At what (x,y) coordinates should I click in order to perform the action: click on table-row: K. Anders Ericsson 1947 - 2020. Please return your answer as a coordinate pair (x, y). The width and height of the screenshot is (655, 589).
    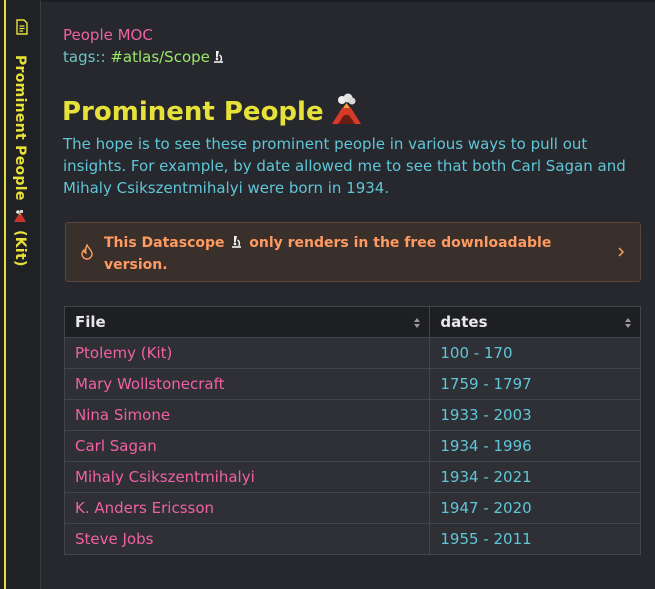
    Looking at the image, I should click on (352, 508).